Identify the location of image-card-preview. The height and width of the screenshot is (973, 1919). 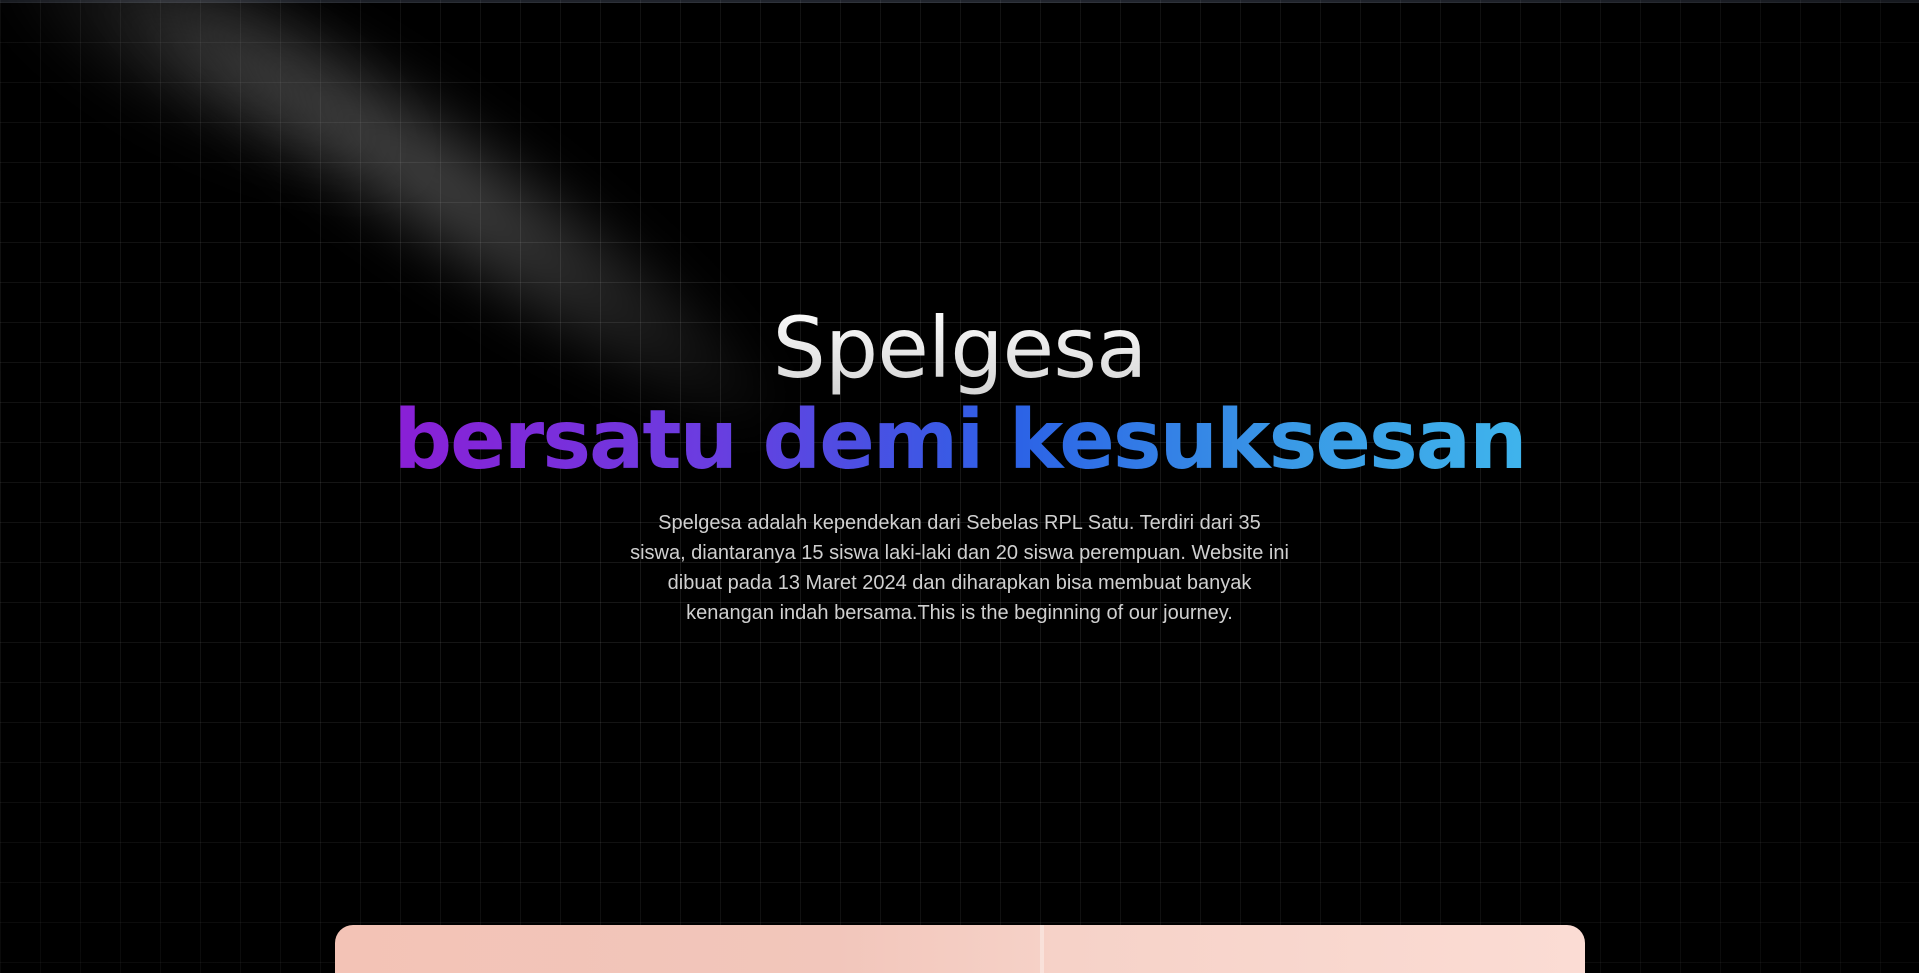
(960, 949).